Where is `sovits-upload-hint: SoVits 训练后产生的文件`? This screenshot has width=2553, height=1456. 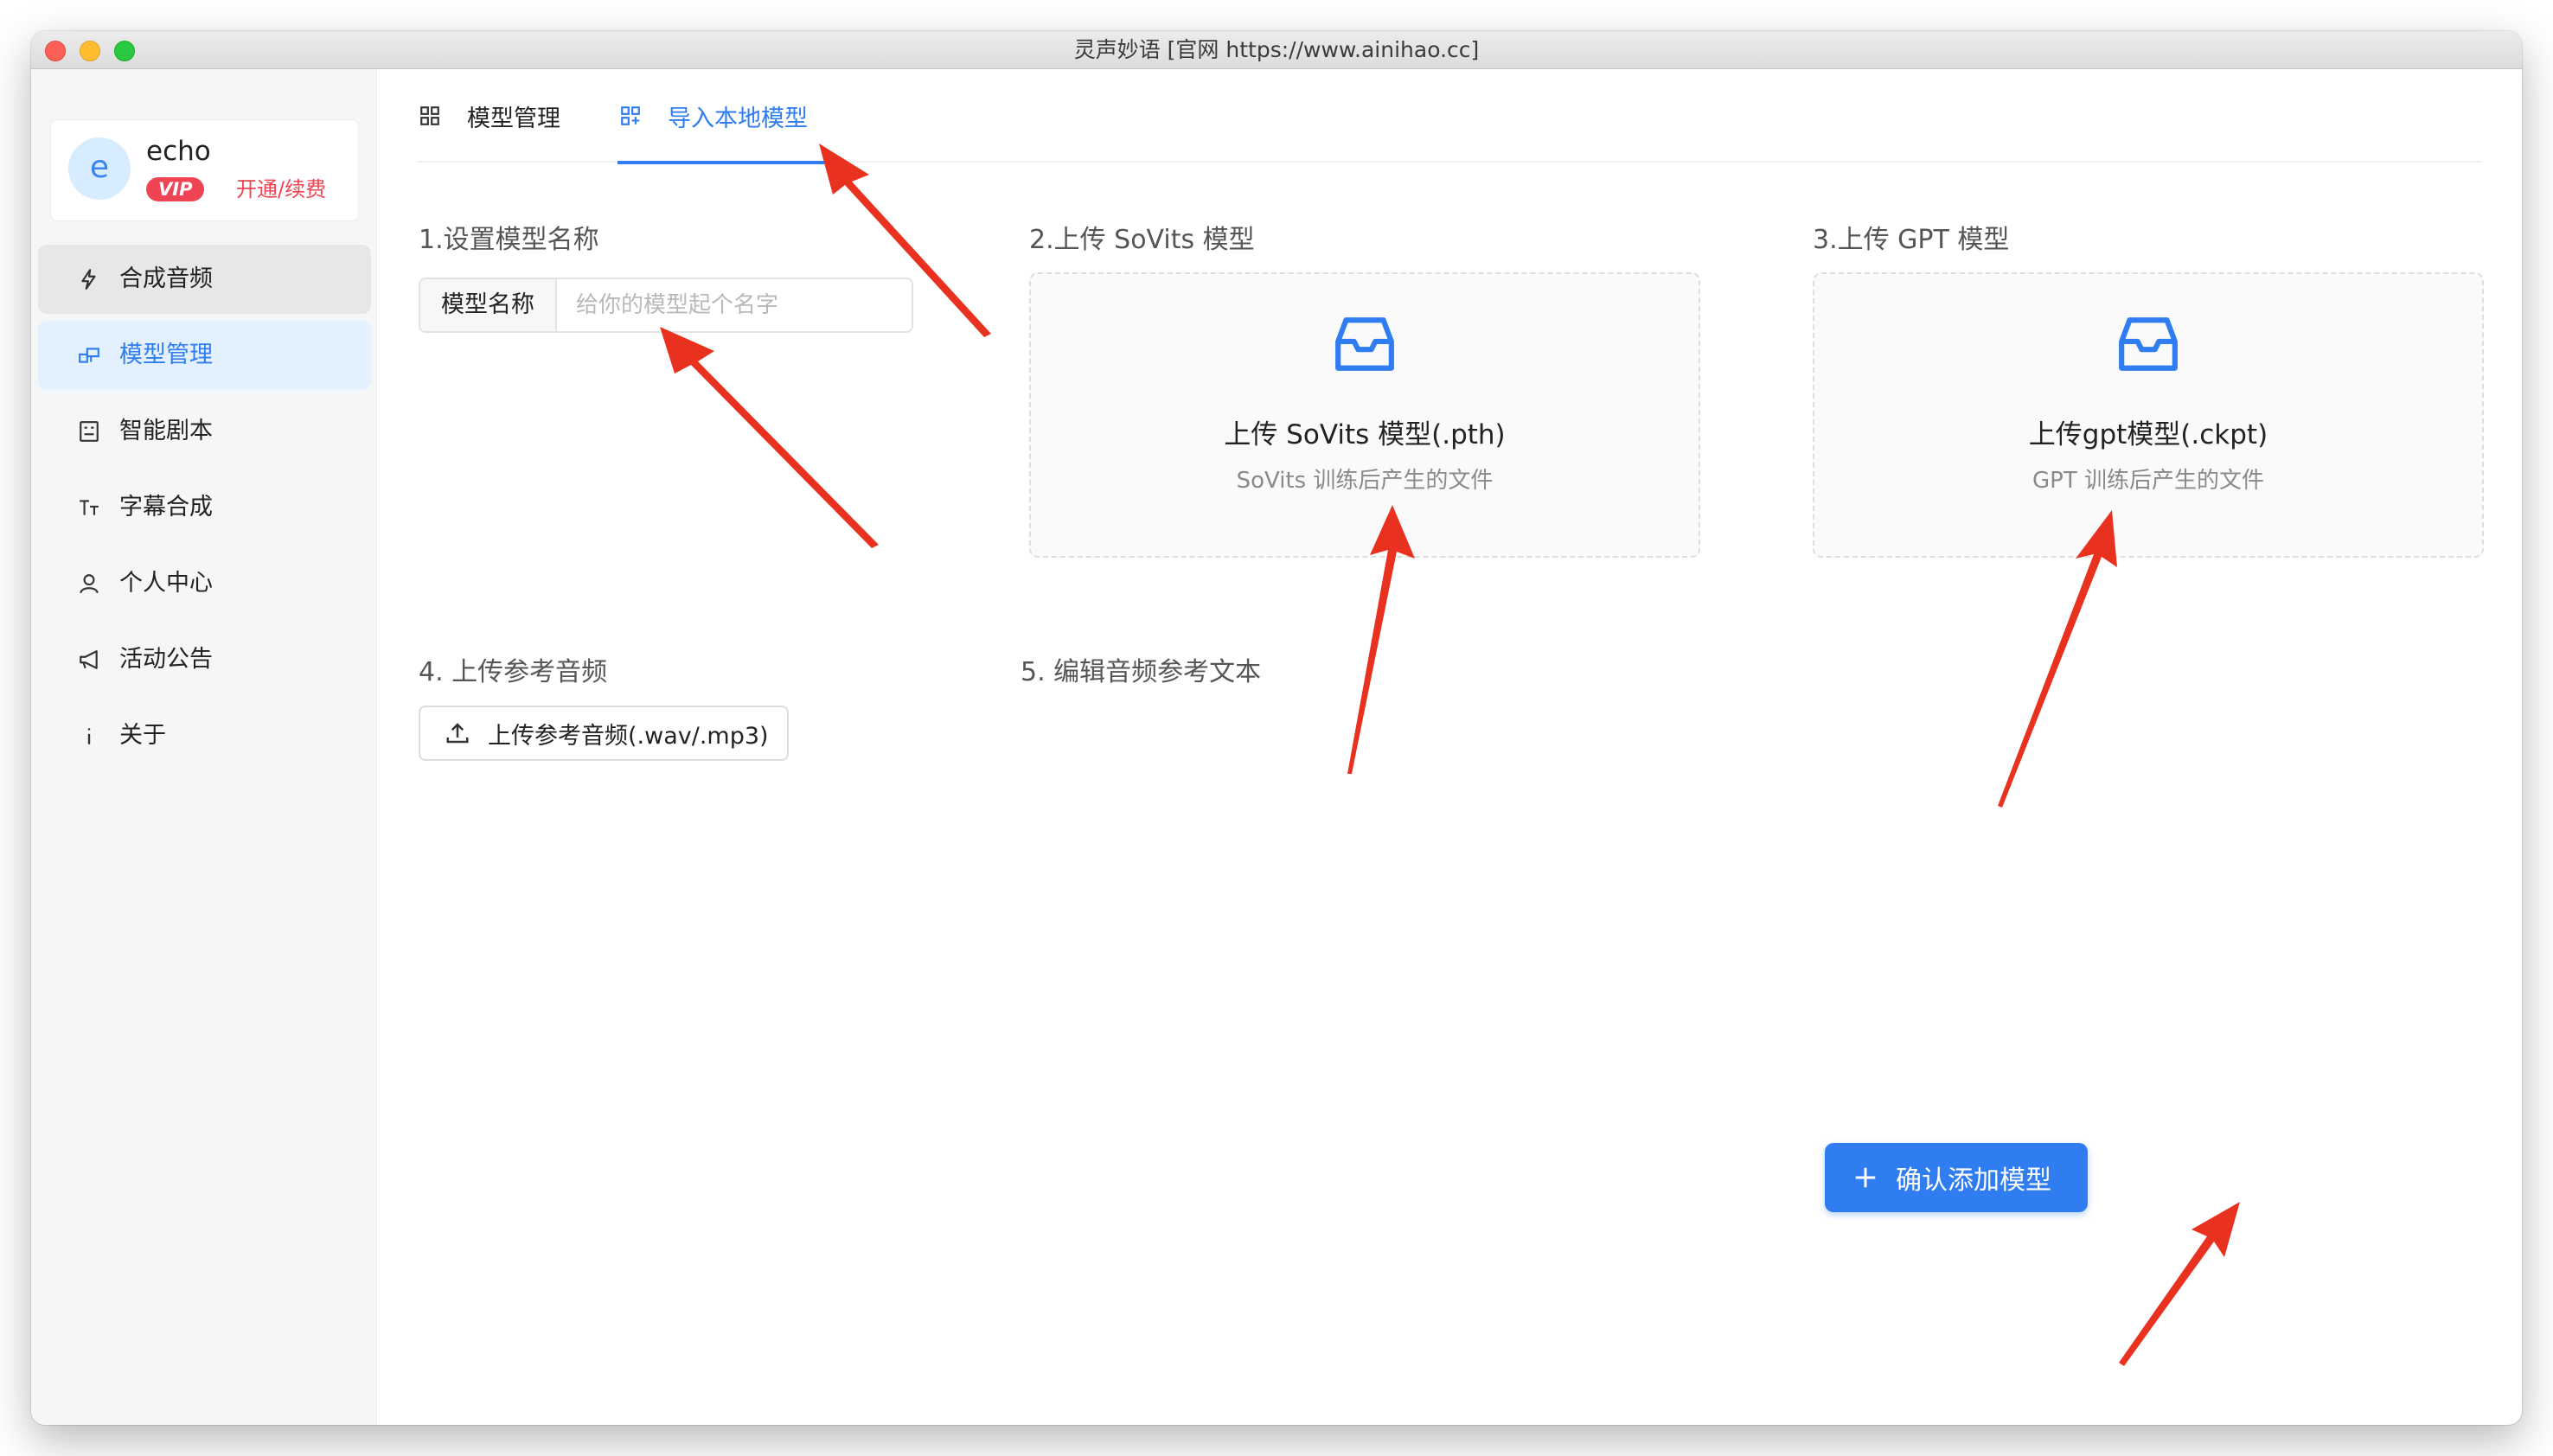
sovits-upload-hint: SoVits 训练后产生的文件 is located at coordinates (1365, 481).